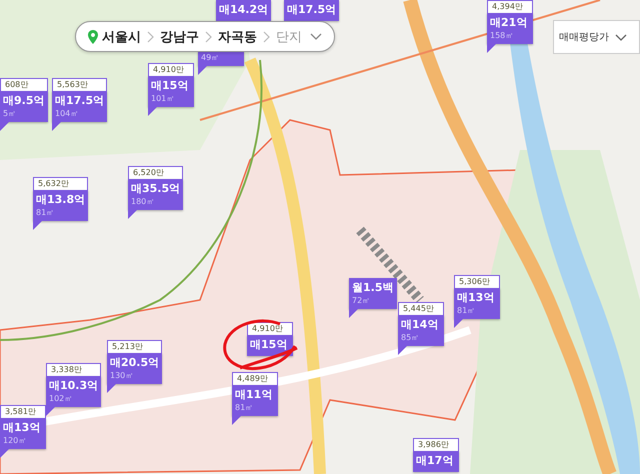 The width and height of the screenshot is (640, 474). What do you see at coordinates (373, 288) in the screenshot?
I see `deal-price: 월1.5백` at bounding box center [373, 288].